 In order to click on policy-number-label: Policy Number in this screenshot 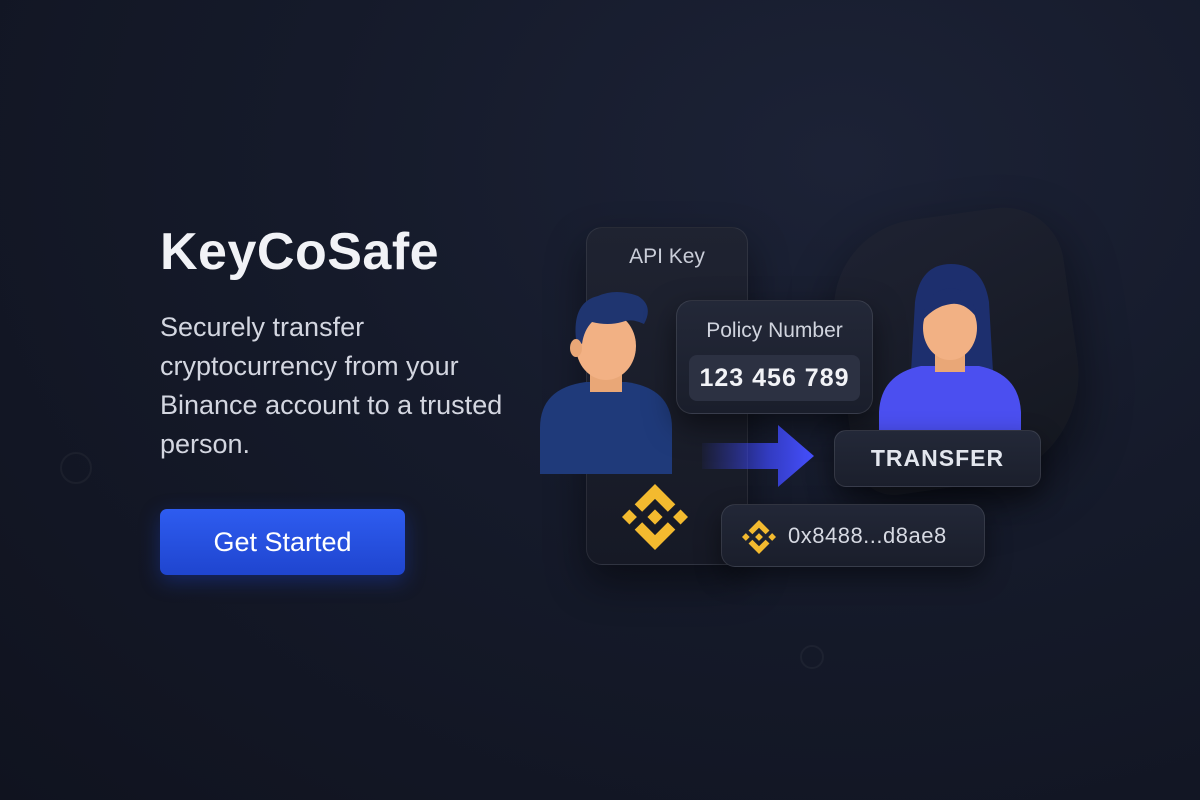, I will do `click(774, 330)`.